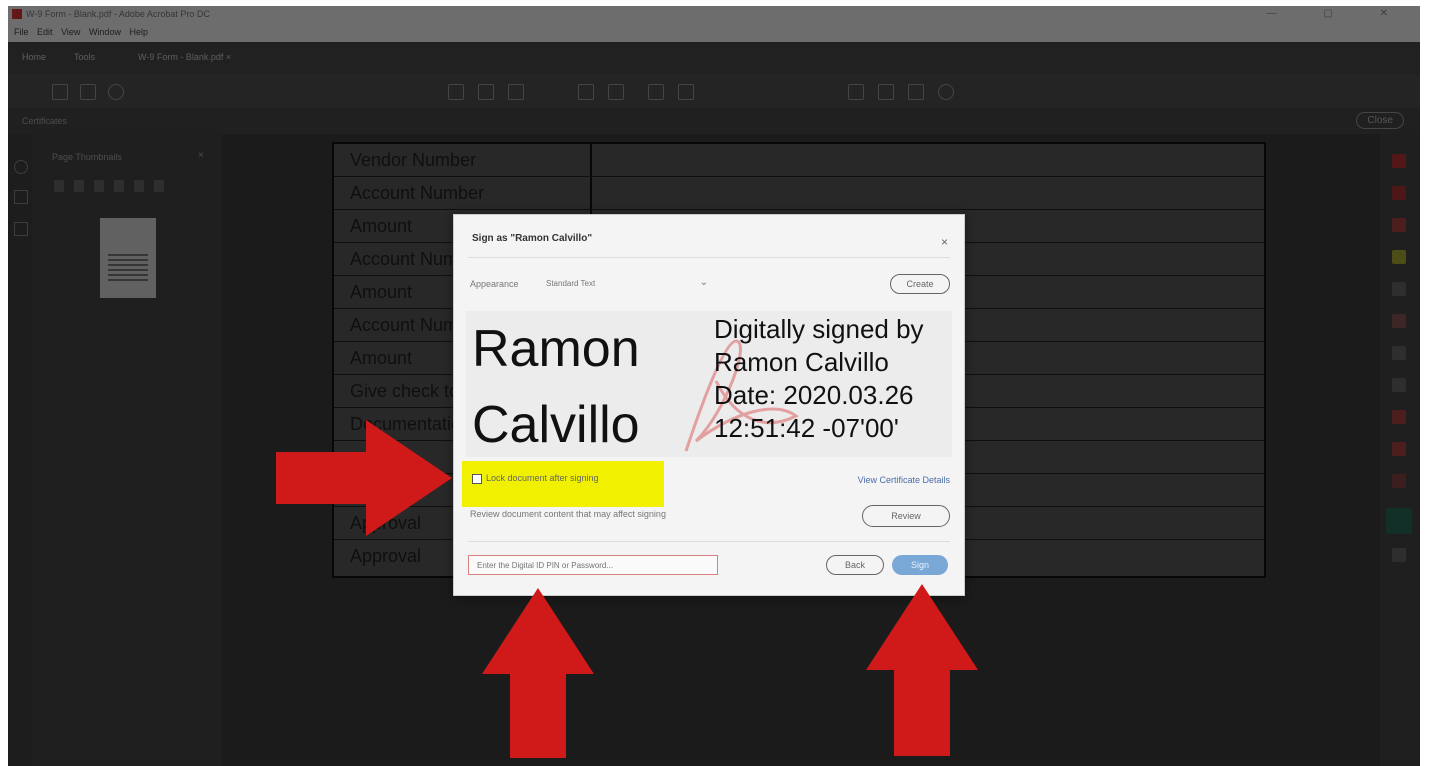  What do you see at coordinates (563, 484) in the screenshot?
I see `lock-highlight: Lock document after signing` at bounding box center [563, 484].